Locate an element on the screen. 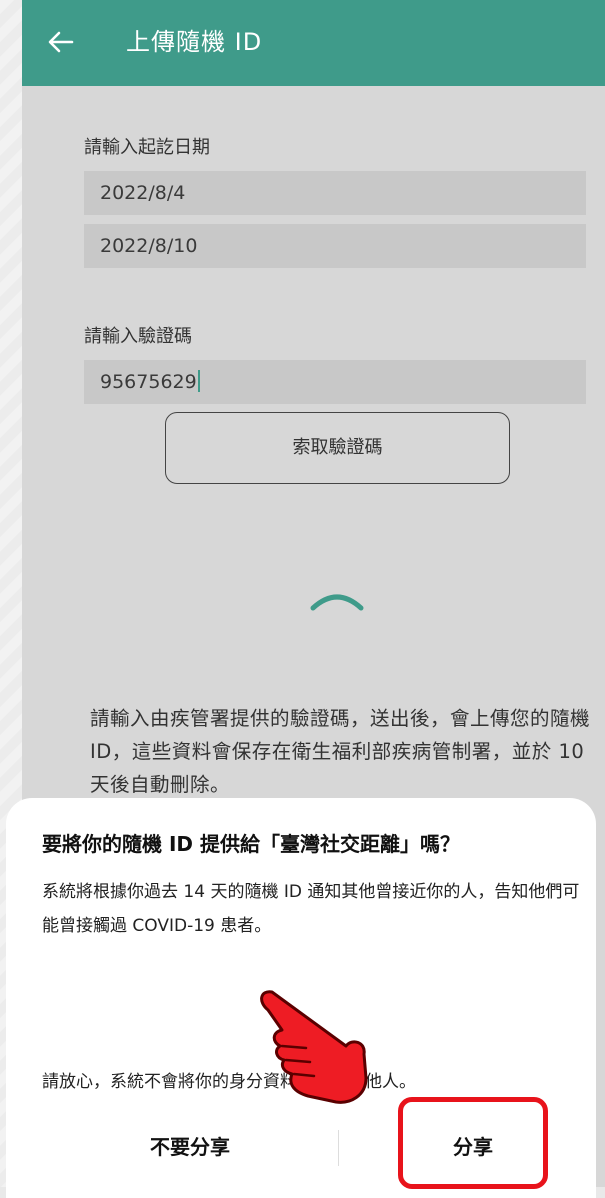  verification-code-input: 95675629 is located at coordinates (335, 382).